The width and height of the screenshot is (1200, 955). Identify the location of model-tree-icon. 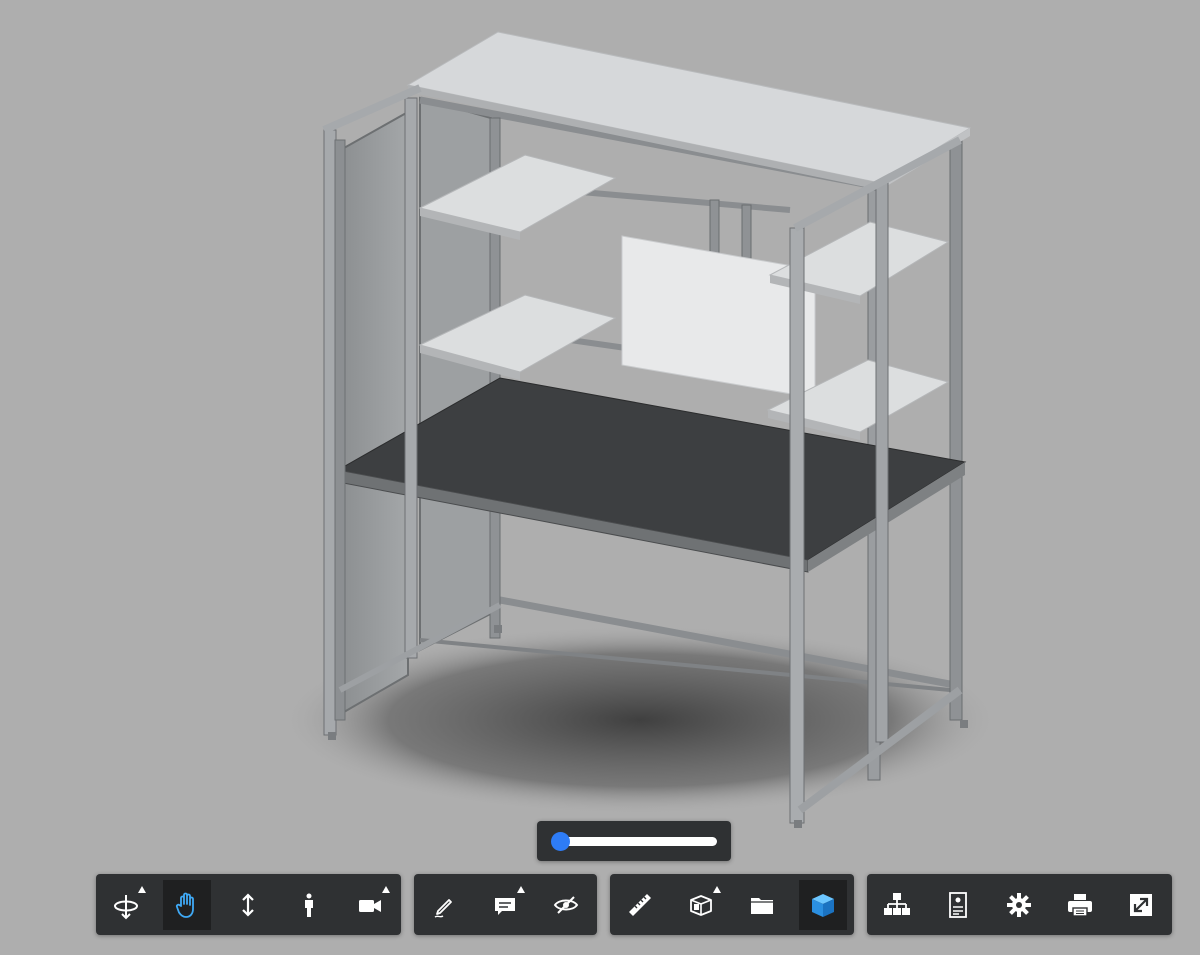
(897, 904).